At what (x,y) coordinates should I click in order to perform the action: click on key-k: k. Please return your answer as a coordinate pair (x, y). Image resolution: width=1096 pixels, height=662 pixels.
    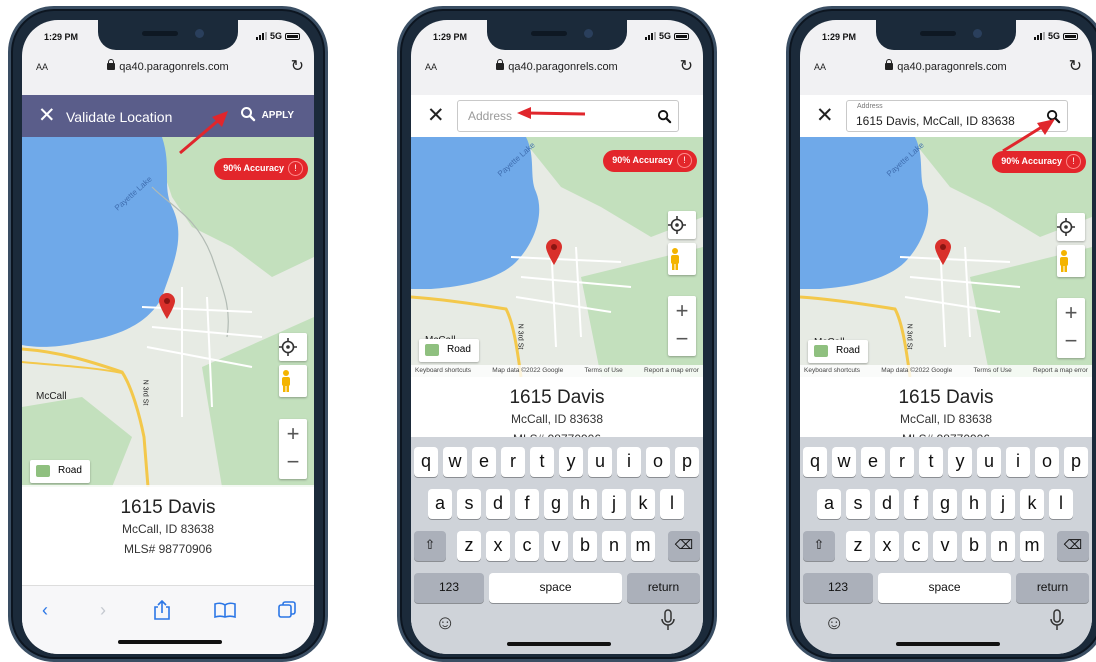
    Looking at the image, I should click on (1032, 504).